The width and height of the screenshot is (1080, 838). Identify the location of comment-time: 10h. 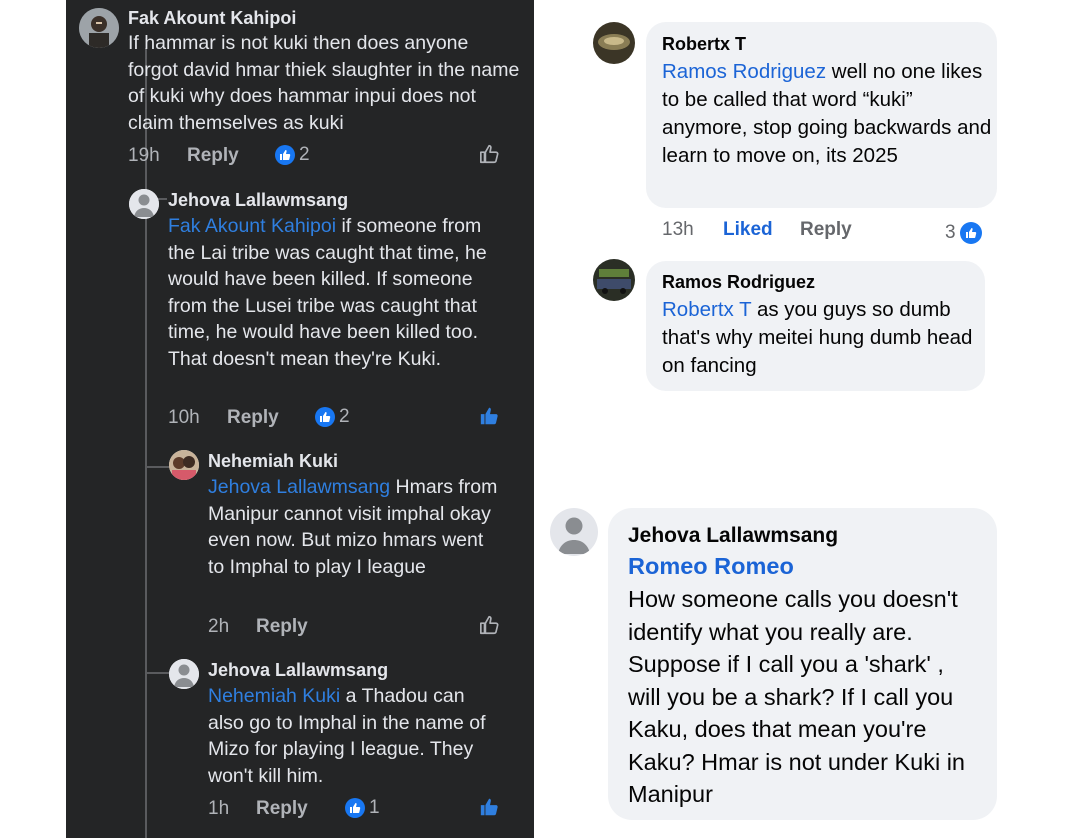
(184, 418).